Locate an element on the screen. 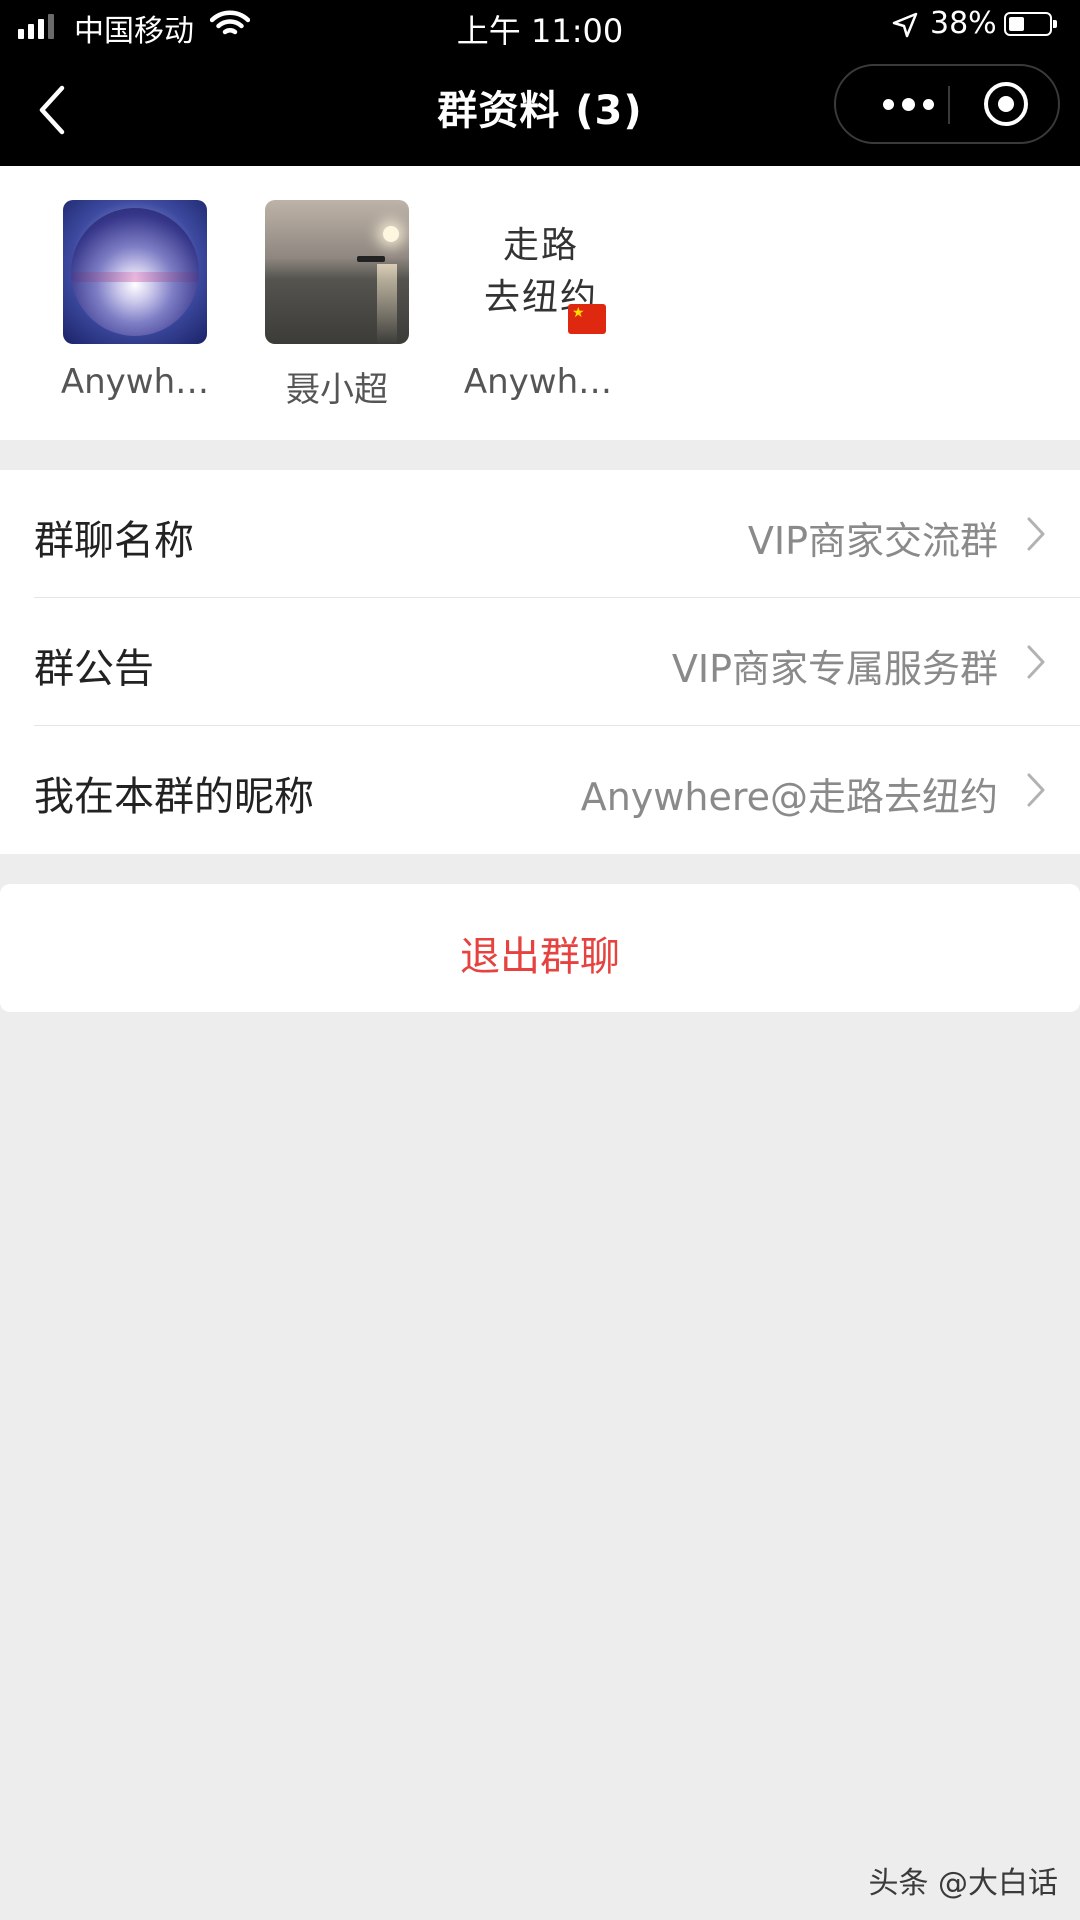 The height and width of the screenshot is (1920, 1080). row-value: Anywhere@走路去纽约 is located at coordinates (789, 797).